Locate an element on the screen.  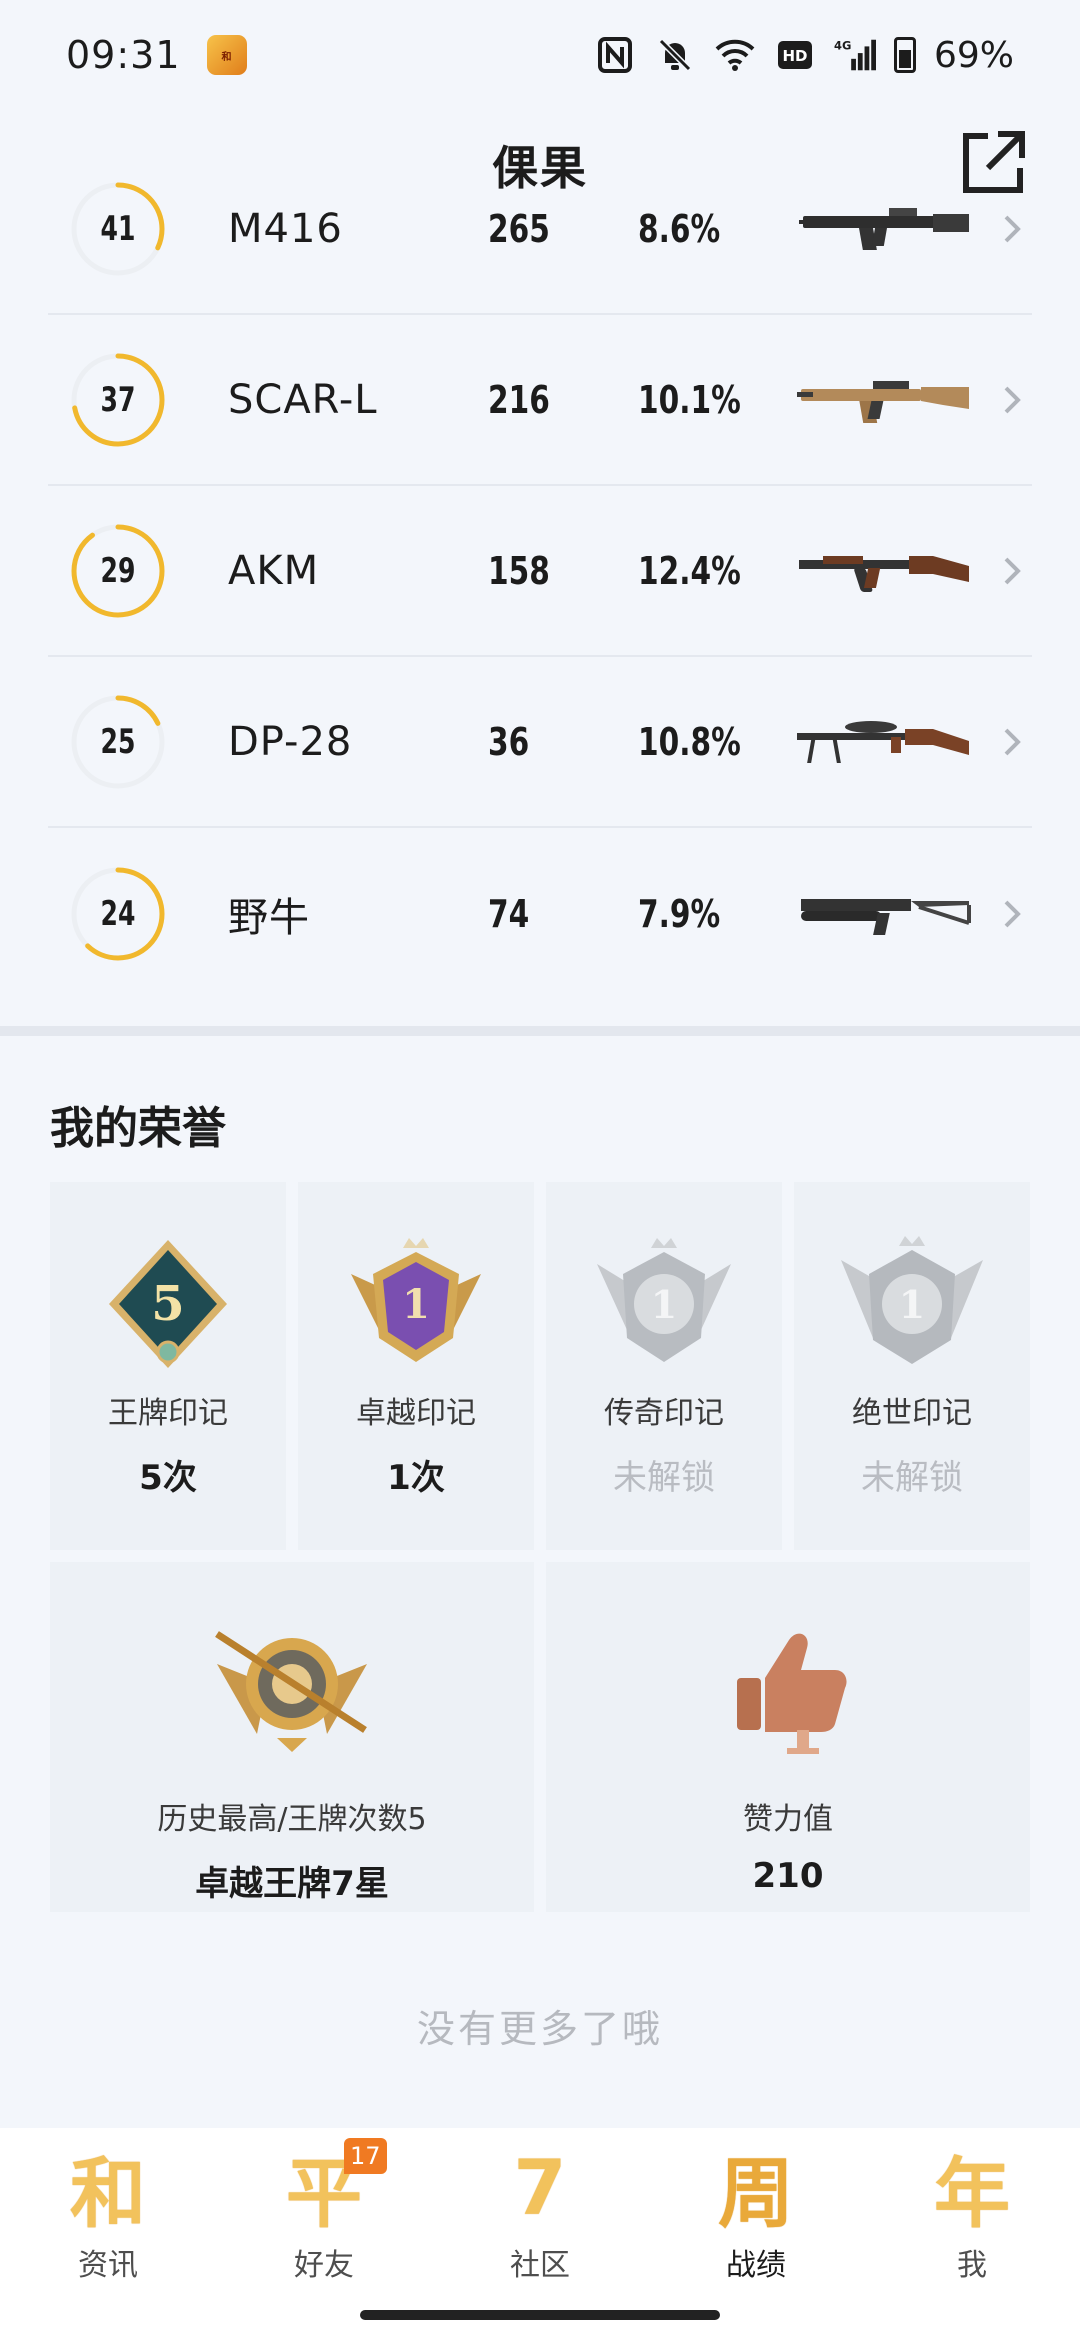
status-time: 09:31 is located at coordinates (123, 55).